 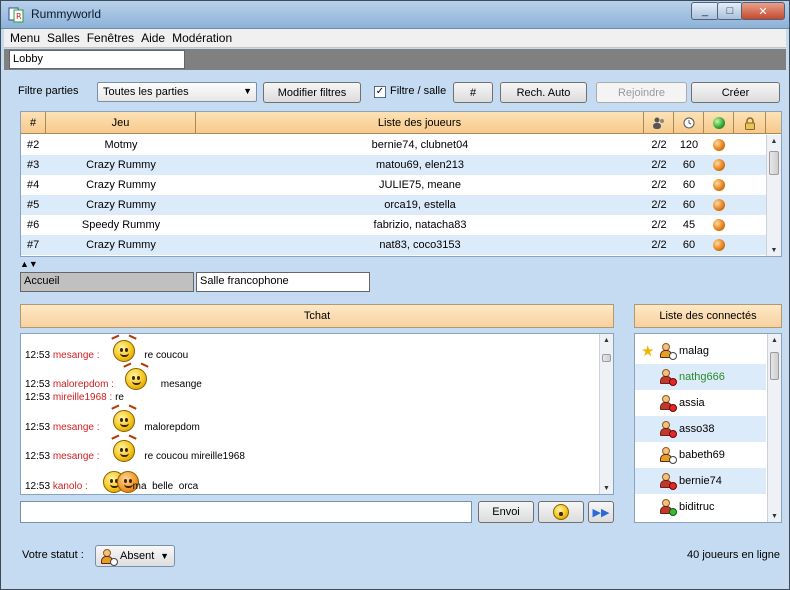 I want to click on users-scrollbar: ▲ ▼, so click(x=774, y=428).